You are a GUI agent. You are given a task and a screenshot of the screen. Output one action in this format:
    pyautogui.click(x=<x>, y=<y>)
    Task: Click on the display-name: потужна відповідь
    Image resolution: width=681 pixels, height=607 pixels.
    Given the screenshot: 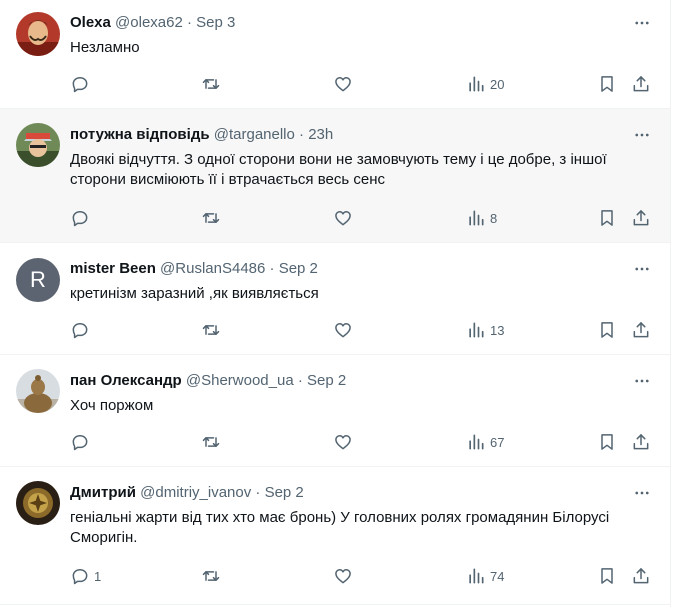 What is the action you would take?
    pyautogui.click(x=140, y=134)
    